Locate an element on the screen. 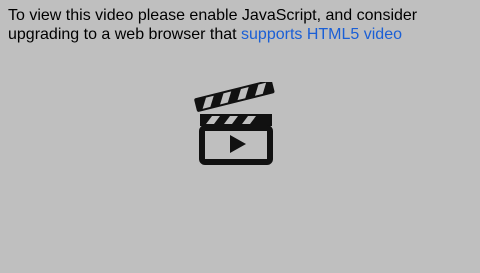  html5-video-support-link: supports HTML5 video is located at coordinates (321, 34).